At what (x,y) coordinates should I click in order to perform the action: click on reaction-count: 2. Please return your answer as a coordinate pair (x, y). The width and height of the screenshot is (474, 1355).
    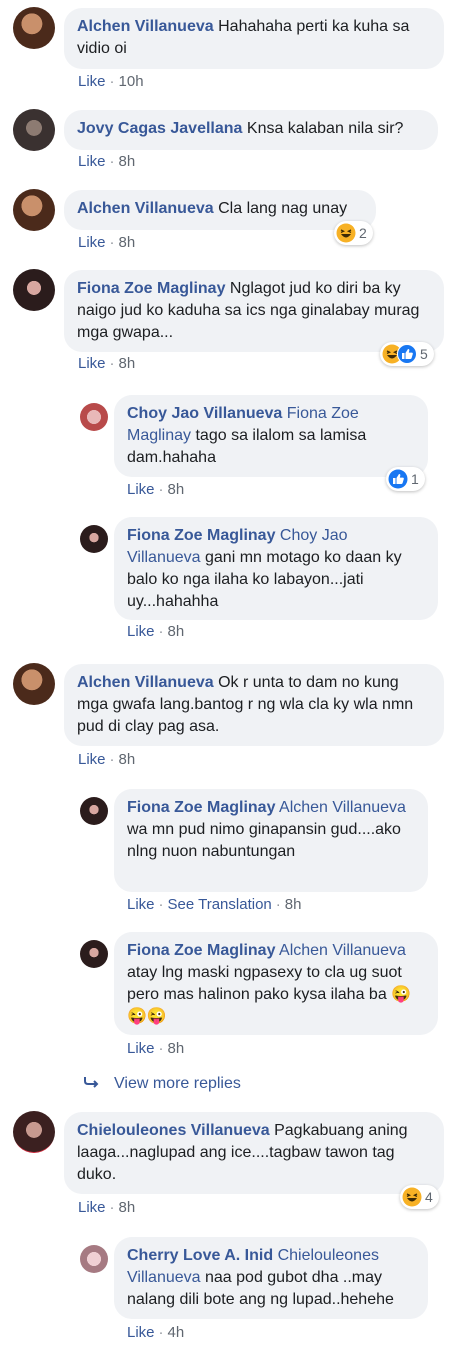
    Looking at the image, I should click on (363, 233).